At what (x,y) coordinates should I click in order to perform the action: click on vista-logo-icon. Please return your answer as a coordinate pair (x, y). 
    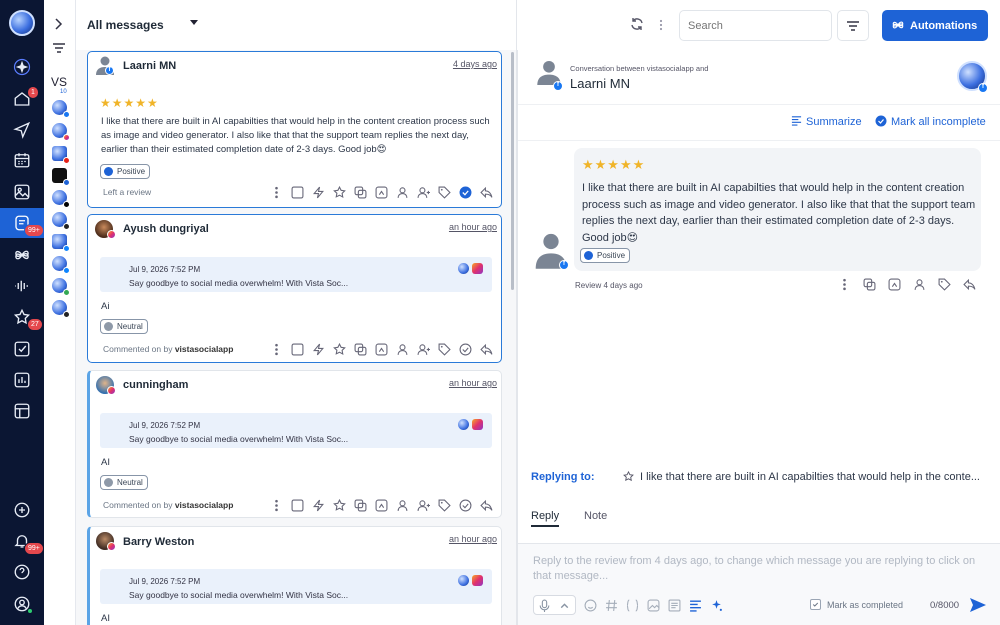
    Looking at the image, I should click on (22, 23).